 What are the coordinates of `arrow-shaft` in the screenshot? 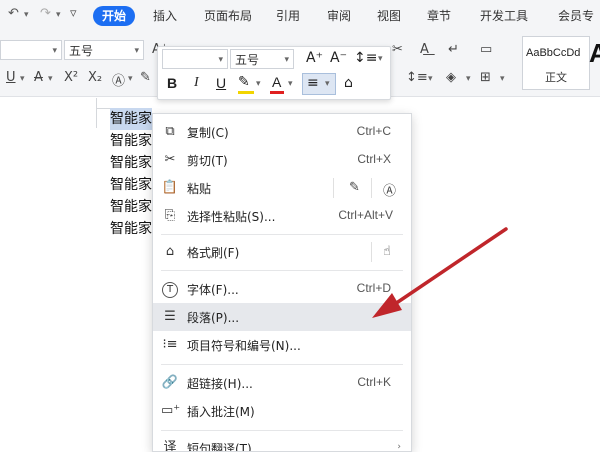 It's located at (449, 267).